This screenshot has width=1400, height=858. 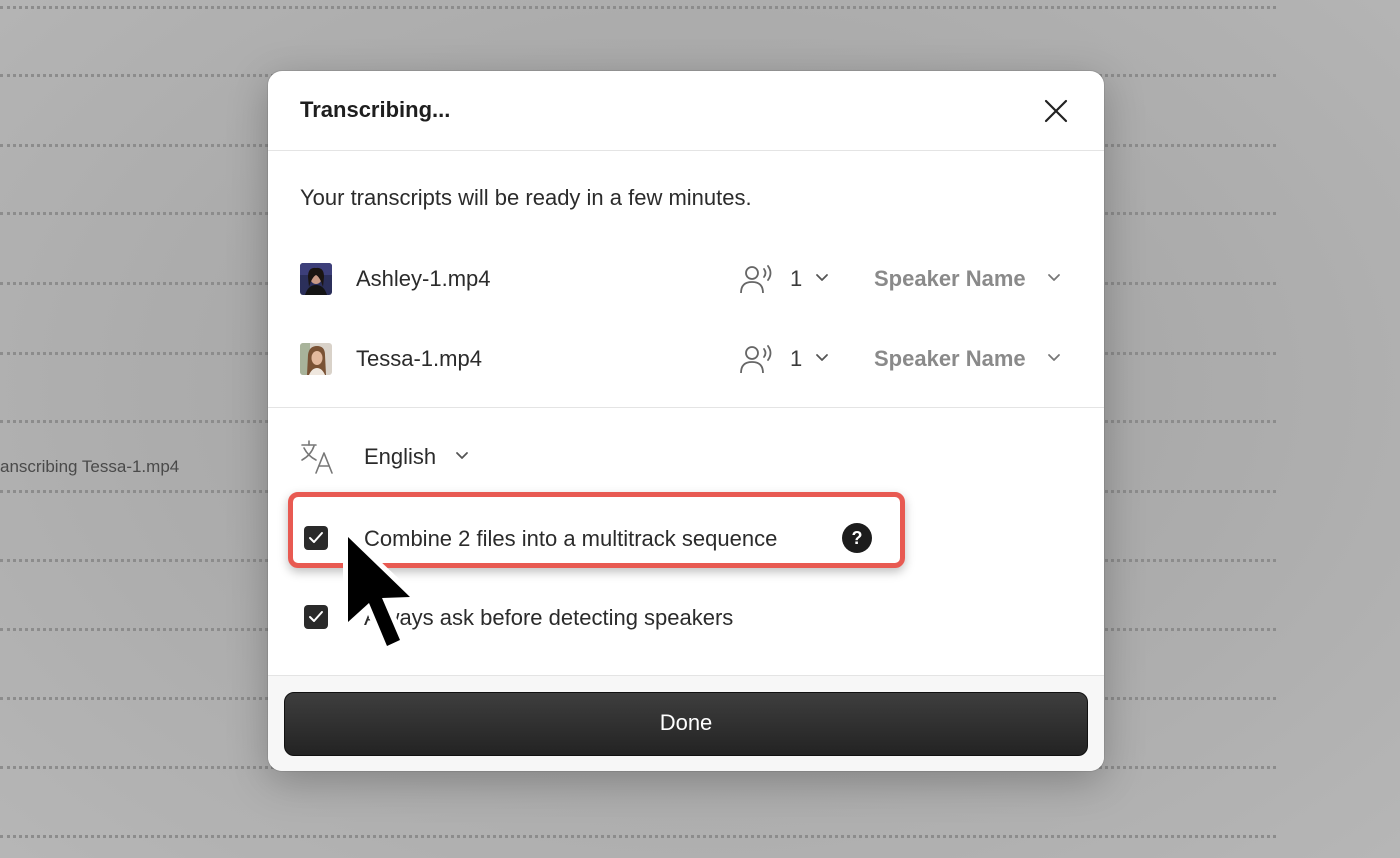 I want to click on done-button: Done, so click(x=686, y=724).